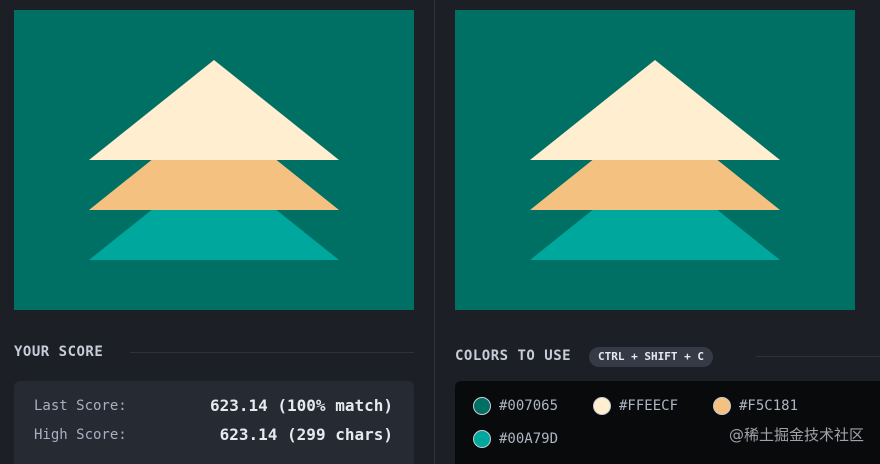  I want to click on color-item: #FFEECF, so click(635, 406).